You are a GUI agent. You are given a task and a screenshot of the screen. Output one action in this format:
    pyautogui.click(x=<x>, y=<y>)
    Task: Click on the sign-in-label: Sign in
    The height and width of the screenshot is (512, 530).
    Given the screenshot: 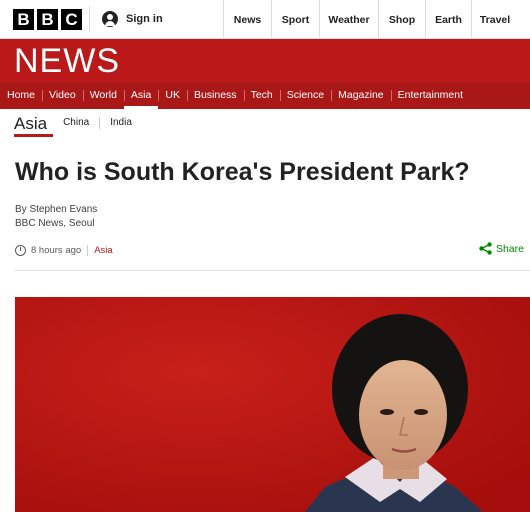 What is the action you would take?
    pyautogui.click(x=144, y=19)
    